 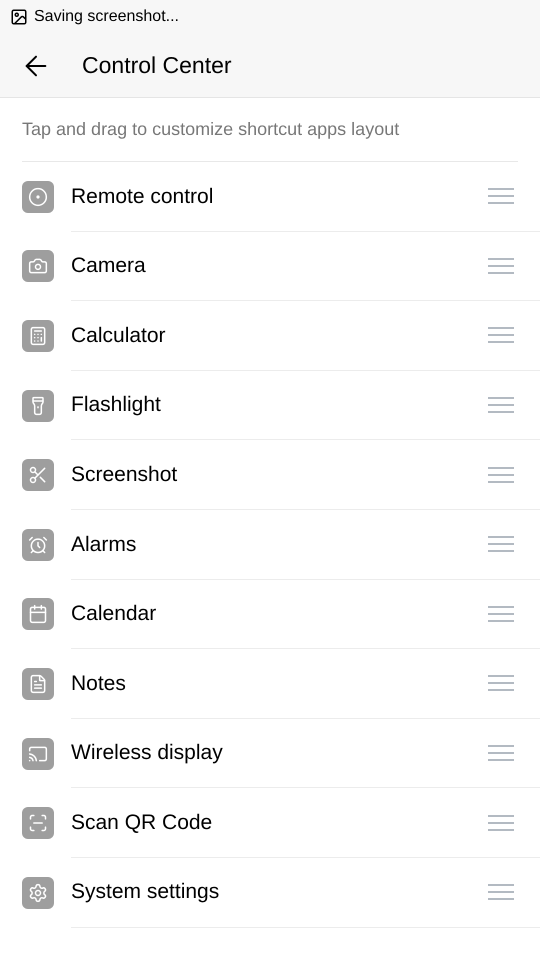 What do you see at coordinates (38, 684) in the screenshot?
I see `notes-icon` at bounding box center [38, 684].